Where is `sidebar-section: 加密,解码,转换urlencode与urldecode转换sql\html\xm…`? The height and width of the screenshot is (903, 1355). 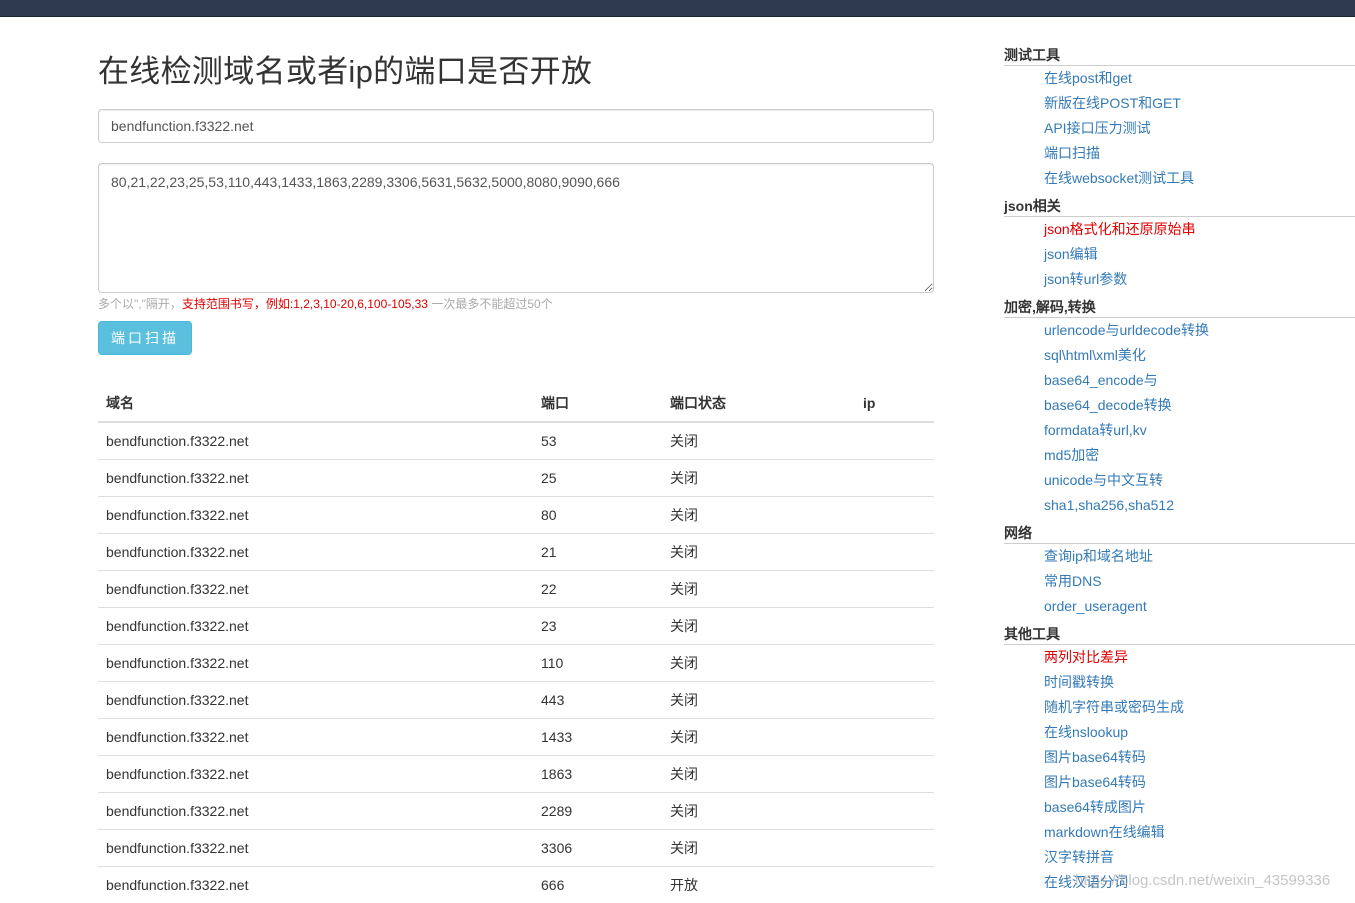 sidebar-section: 加密,解码,转换urlencode与urldecode转换sql\html\xm… is located at coordinates (1179, 408).